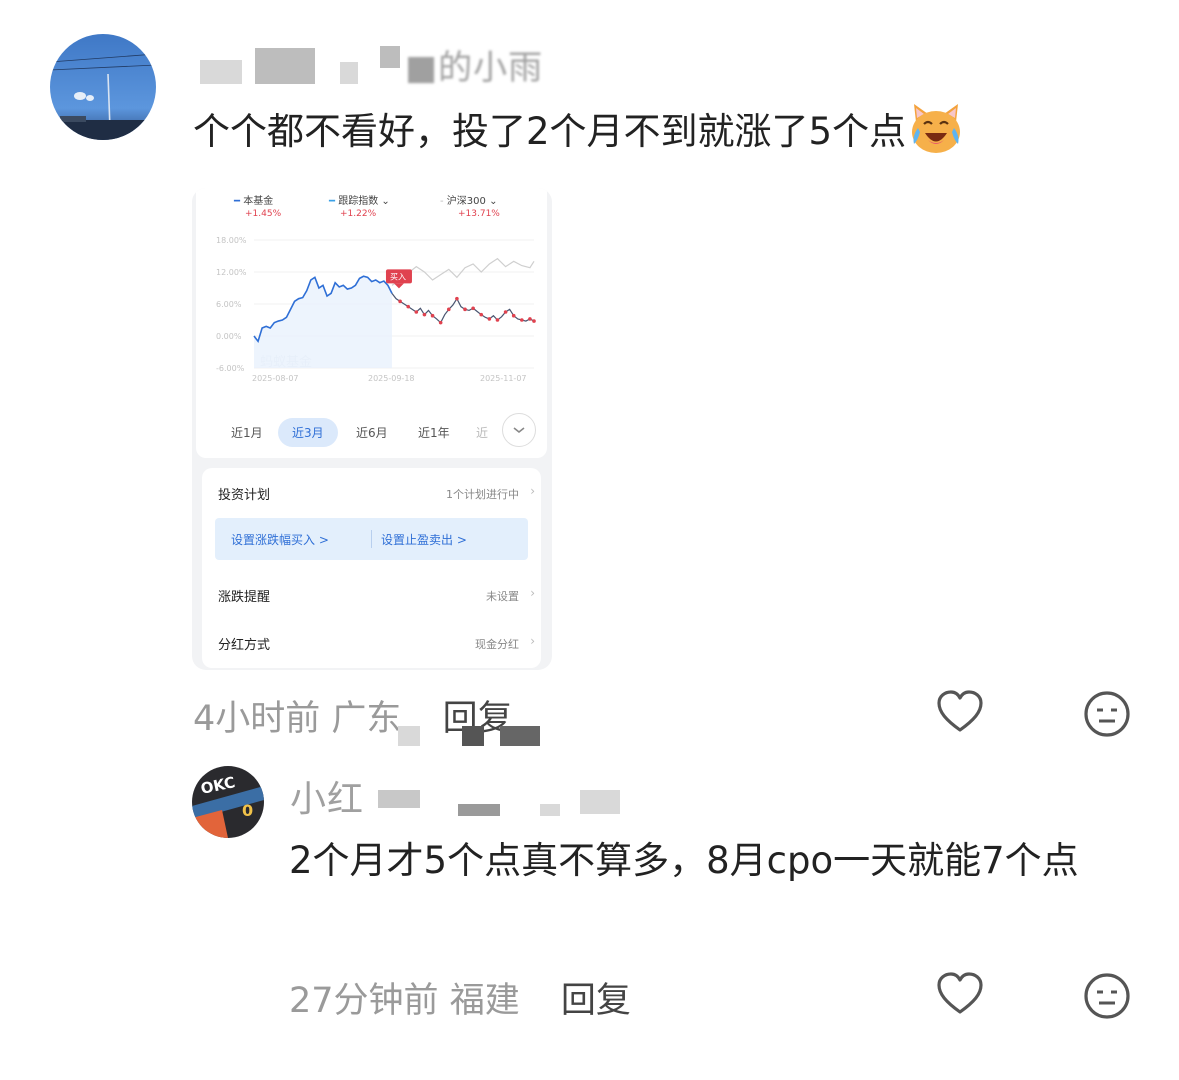 The width and height of the screenshot is (1179, 1080). Describe the element at coordinates (497, 644) in the screenshot. I see `dividend-value: 现金分红` at that location.